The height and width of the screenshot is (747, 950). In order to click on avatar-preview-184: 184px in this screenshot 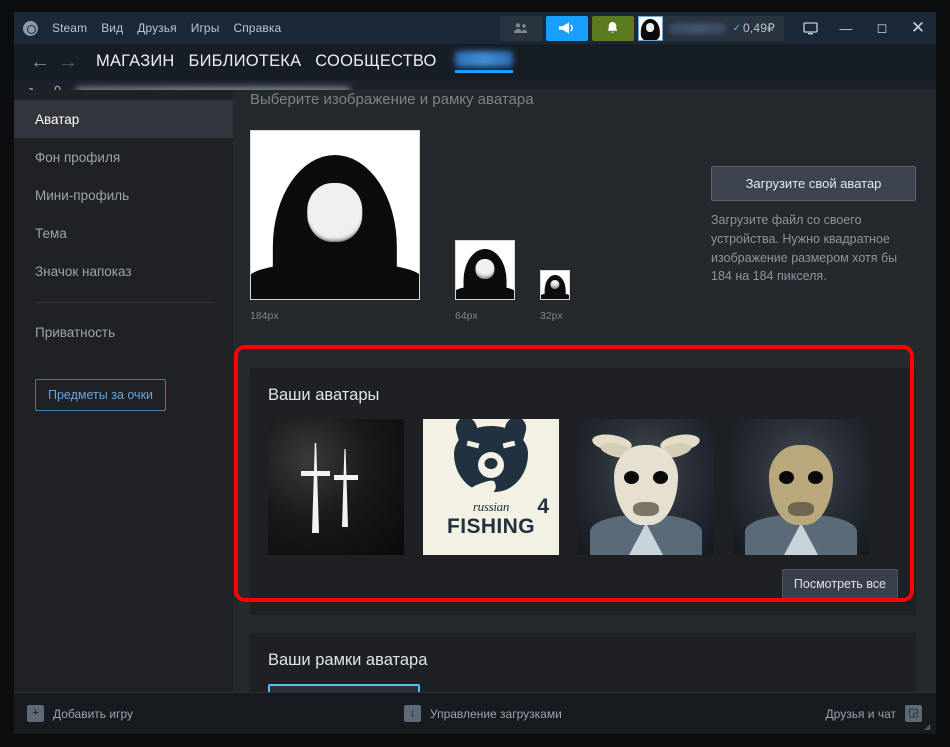, I will do `click(335, 226)`.